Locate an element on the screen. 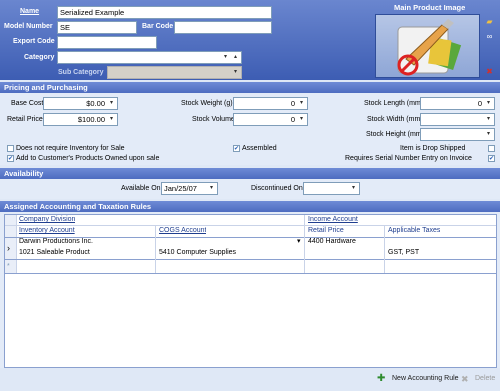 The height and width of the screenshot is (391, 500). new-accounting-rule-button: ✚ New Accounting Rule is located at coordinates (418, 379).